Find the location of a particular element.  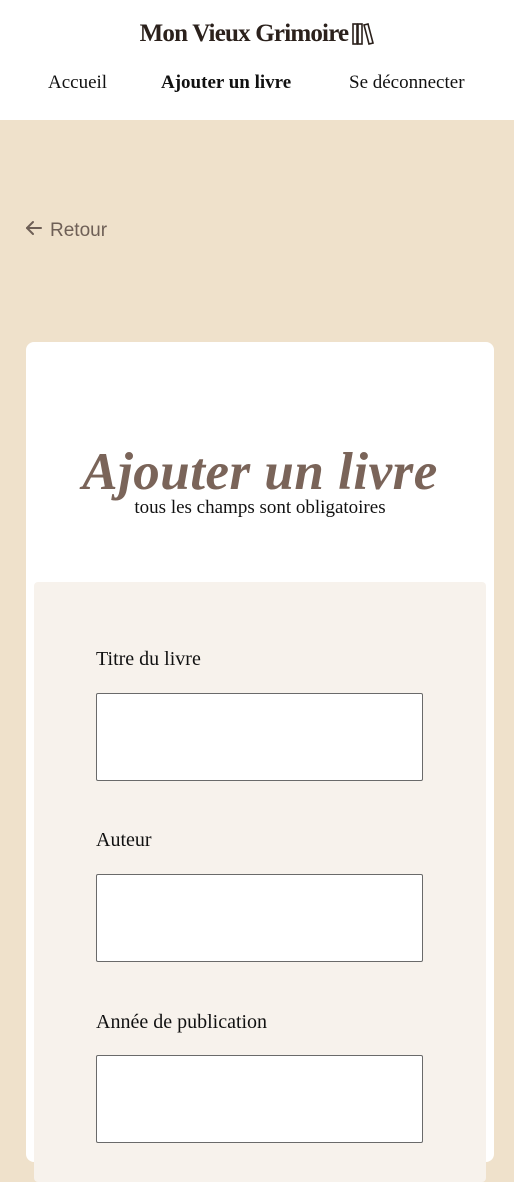

nav-link-home: Accueil is located at coordinates (77, 83).